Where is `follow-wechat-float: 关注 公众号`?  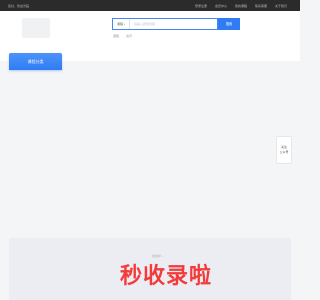 follow-wechat-float: 关注 公众号 is located at coordinates (284, 150).